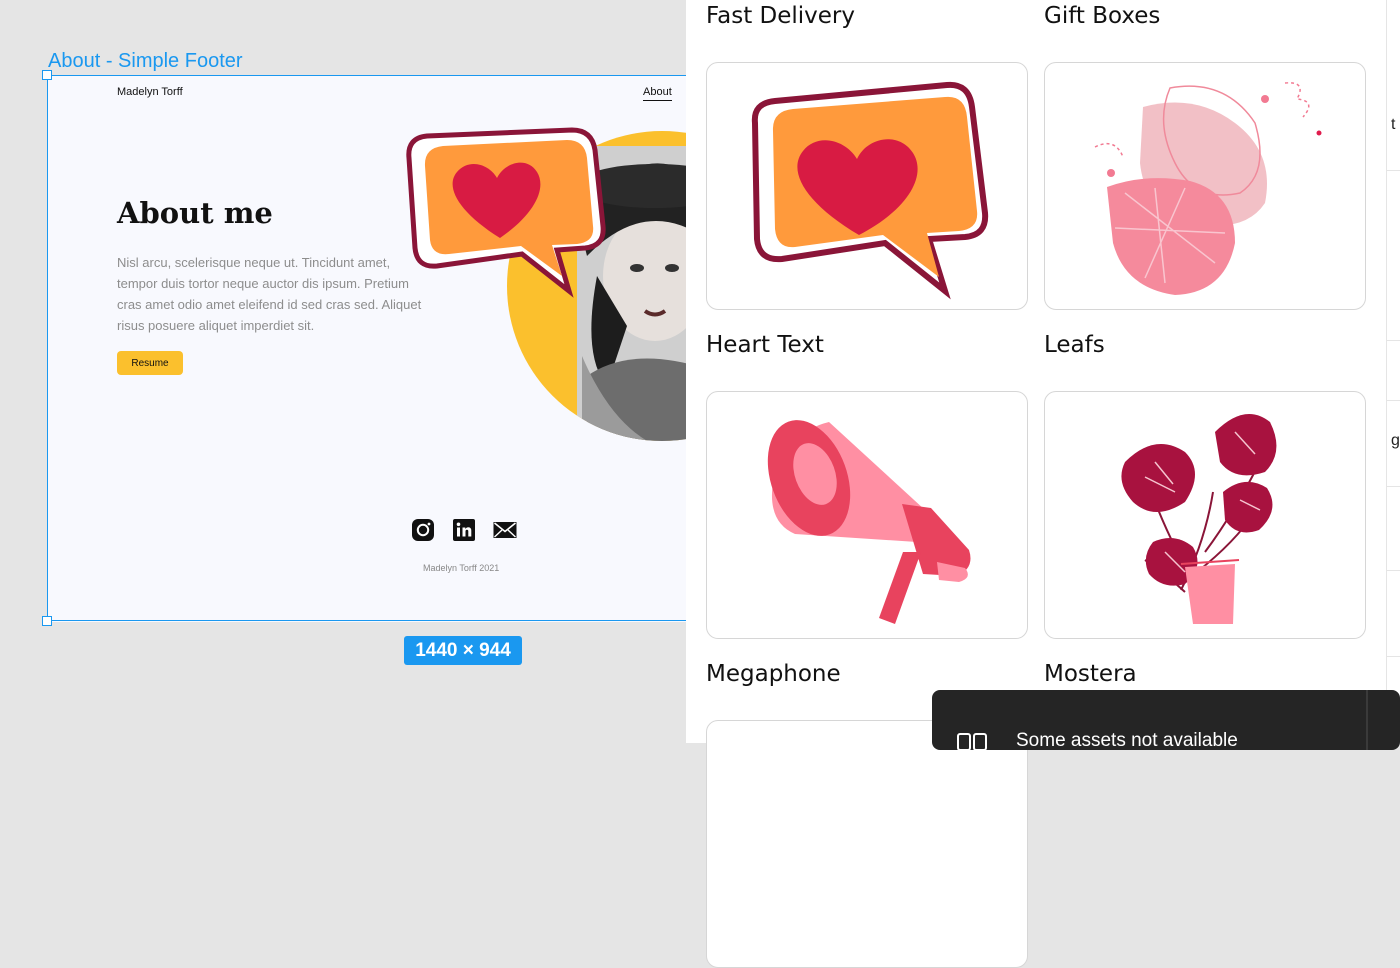 This screenshot has height=968, width=1400. What do you see at coordinates (47, 621) in the screenshot?
I see `resize-handle-bottom-left` at bounding box center [47, 621].